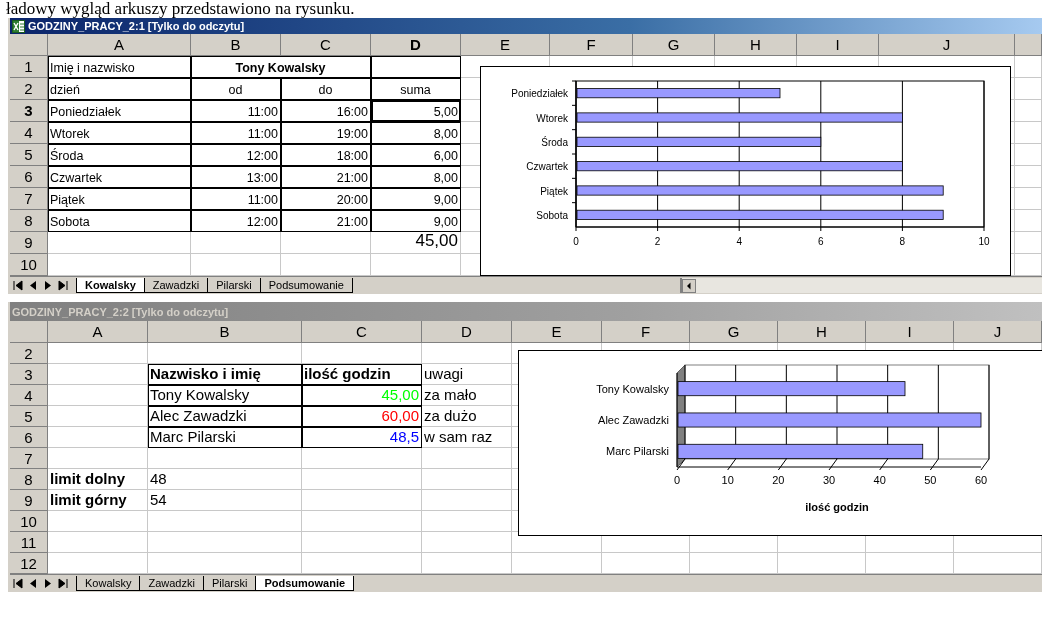 Image resolution: width=1042 pixels, height=621 pixels. What do you see at coordinates (29, 67) in the screenshot?
I see `row-header: 1` at bounding box center [29, 67].